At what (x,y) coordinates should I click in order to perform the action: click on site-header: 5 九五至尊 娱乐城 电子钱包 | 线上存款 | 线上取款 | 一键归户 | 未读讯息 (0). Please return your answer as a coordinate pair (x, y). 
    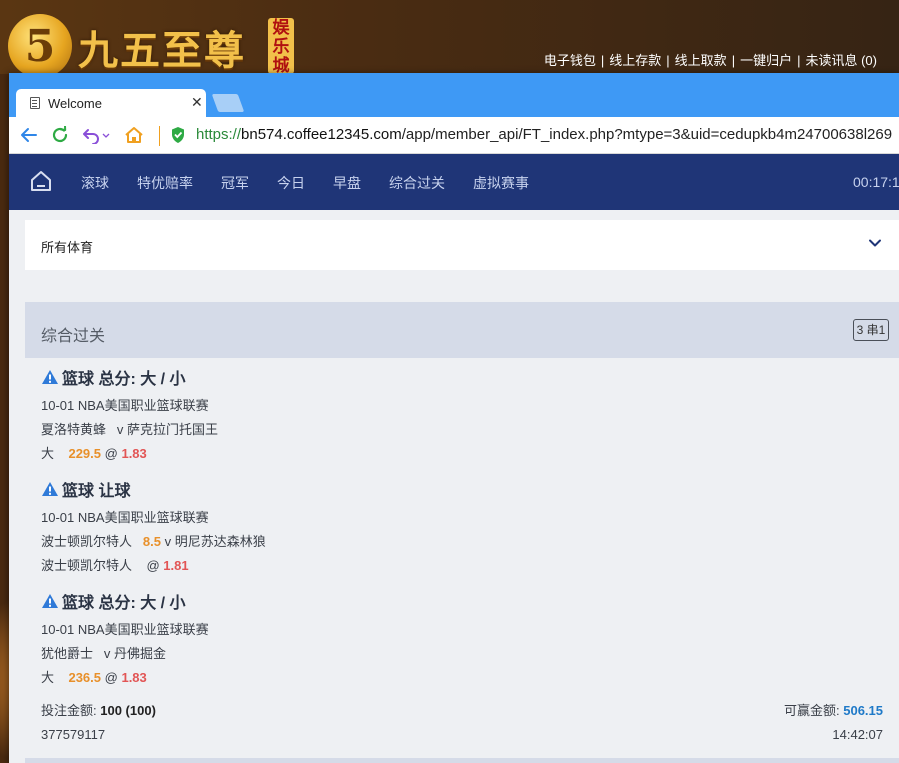
    Looking at the image, I should click on (449, 39).